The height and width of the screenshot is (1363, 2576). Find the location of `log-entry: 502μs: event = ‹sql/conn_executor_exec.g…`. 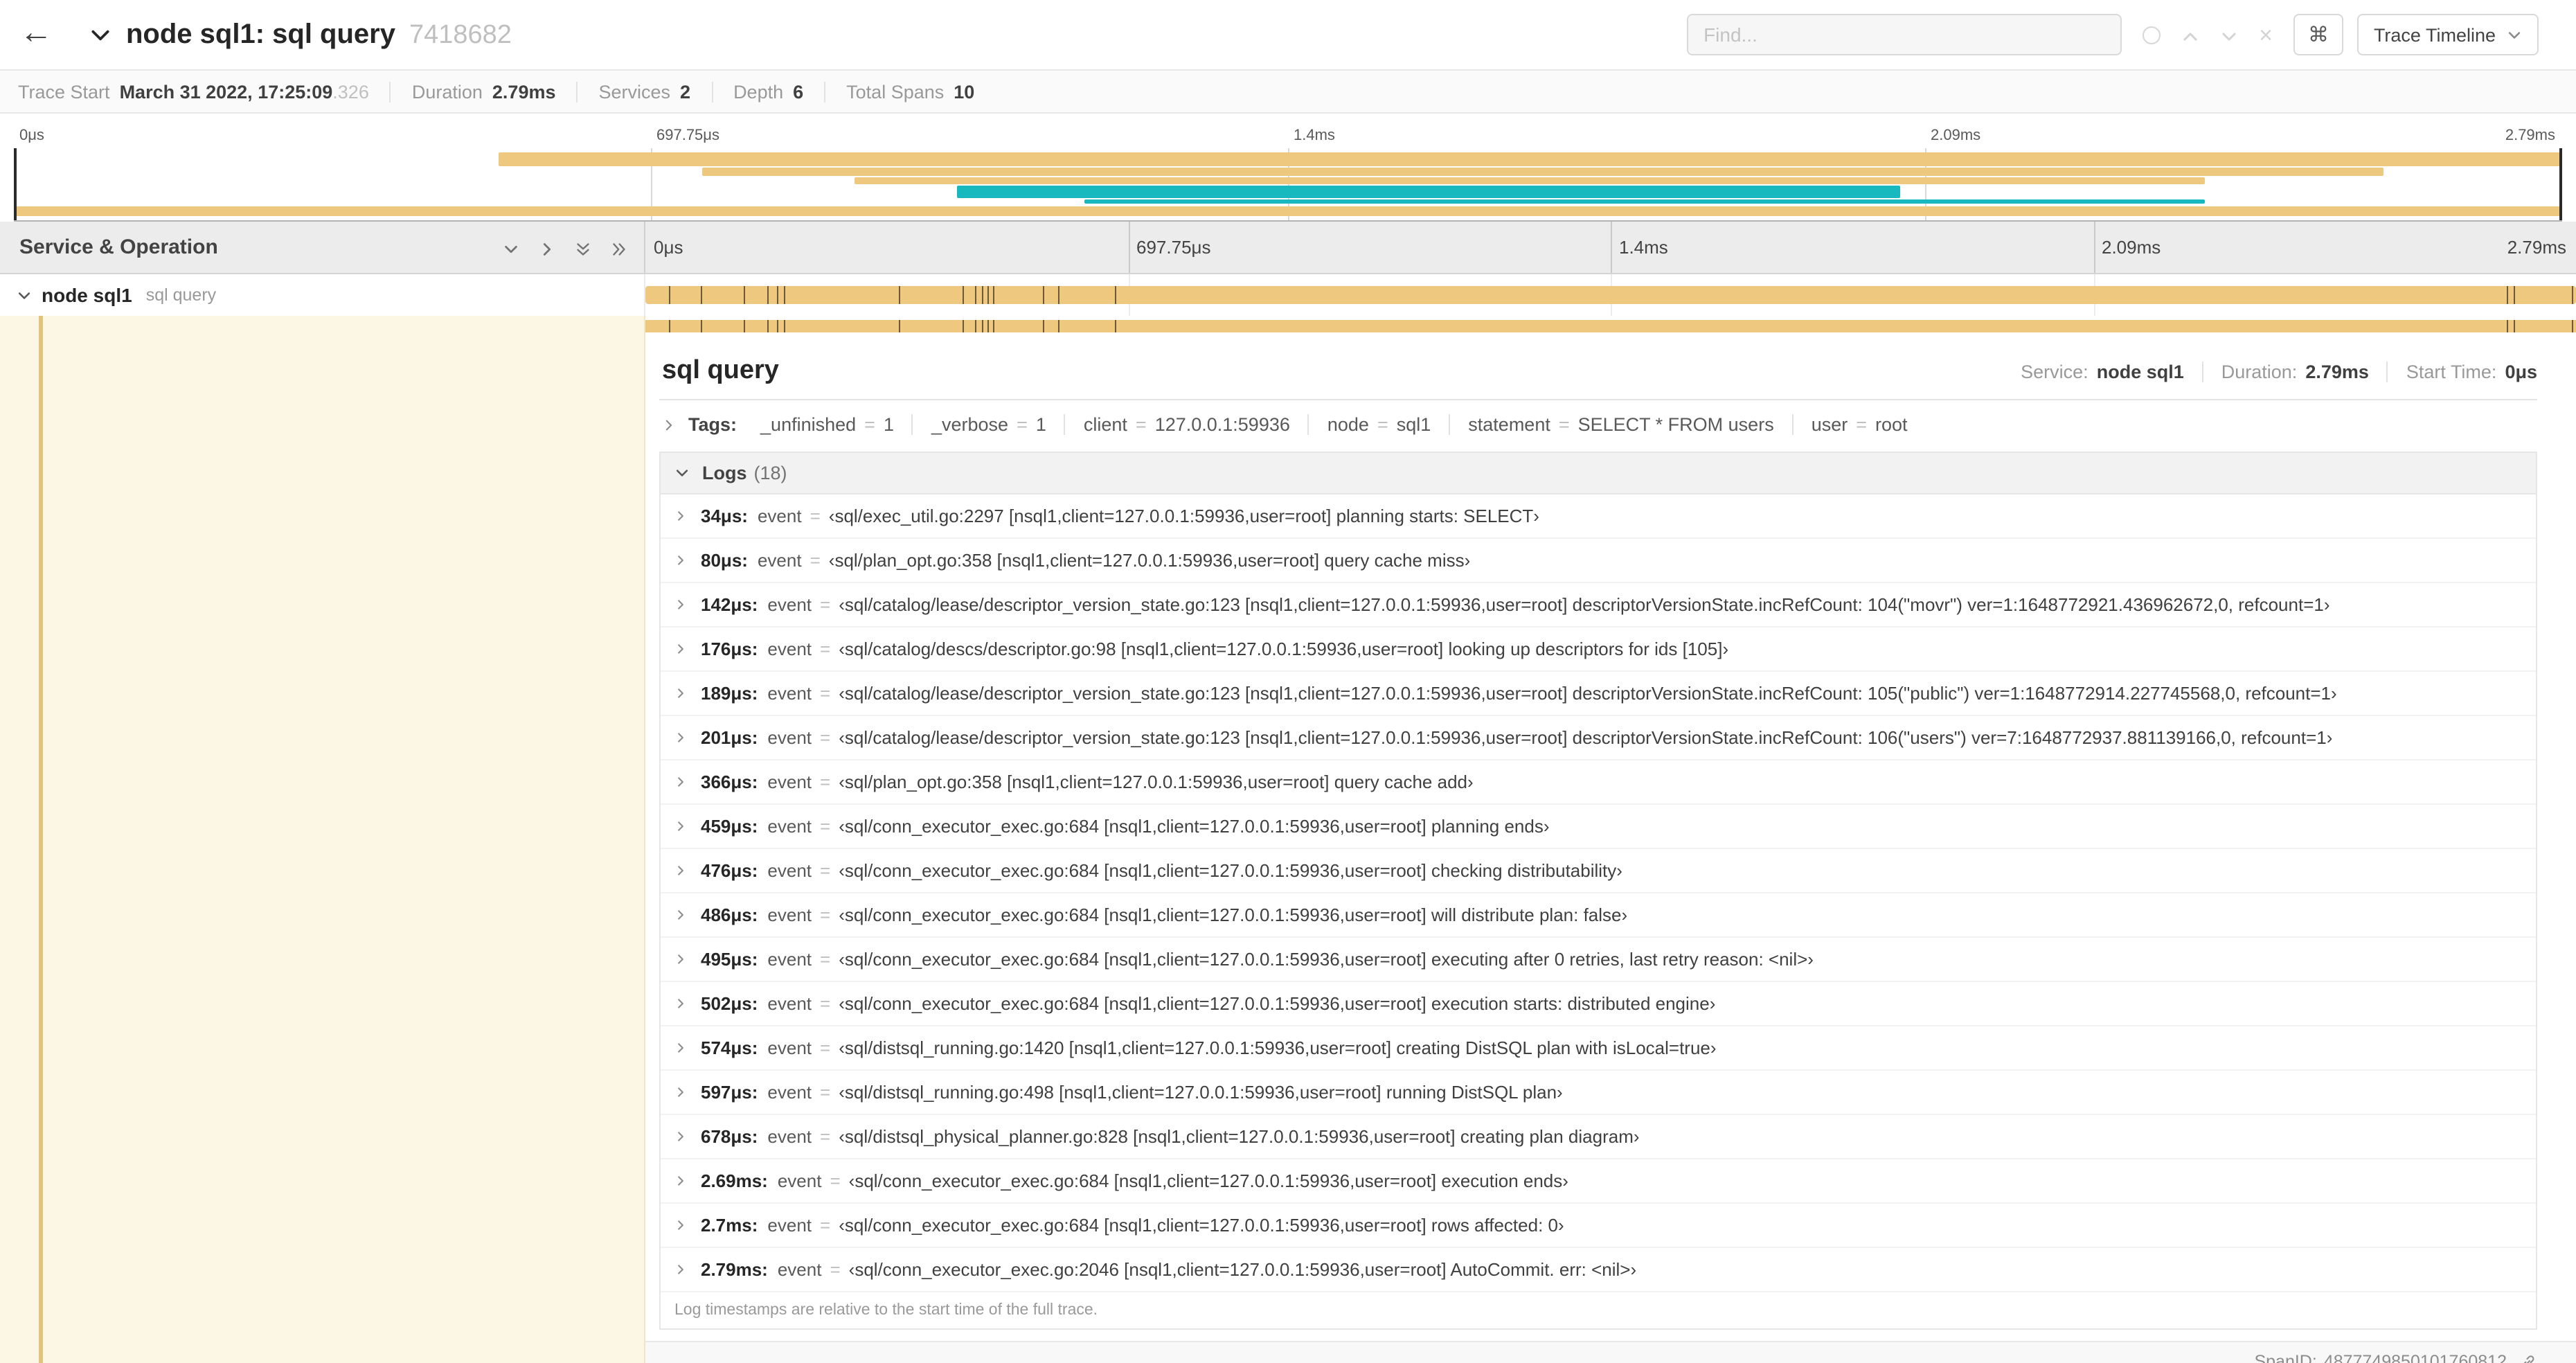

log-entry: 502μs: event = ‹sql/conn_executor_exec.g… is located at coordinates (1599, 1004).